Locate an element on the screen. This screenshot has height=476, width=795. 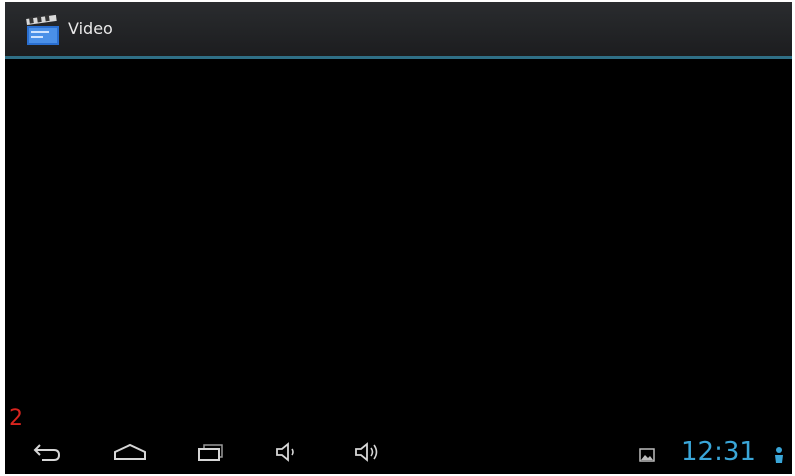
back-icon is located at coordinates (47, 452).